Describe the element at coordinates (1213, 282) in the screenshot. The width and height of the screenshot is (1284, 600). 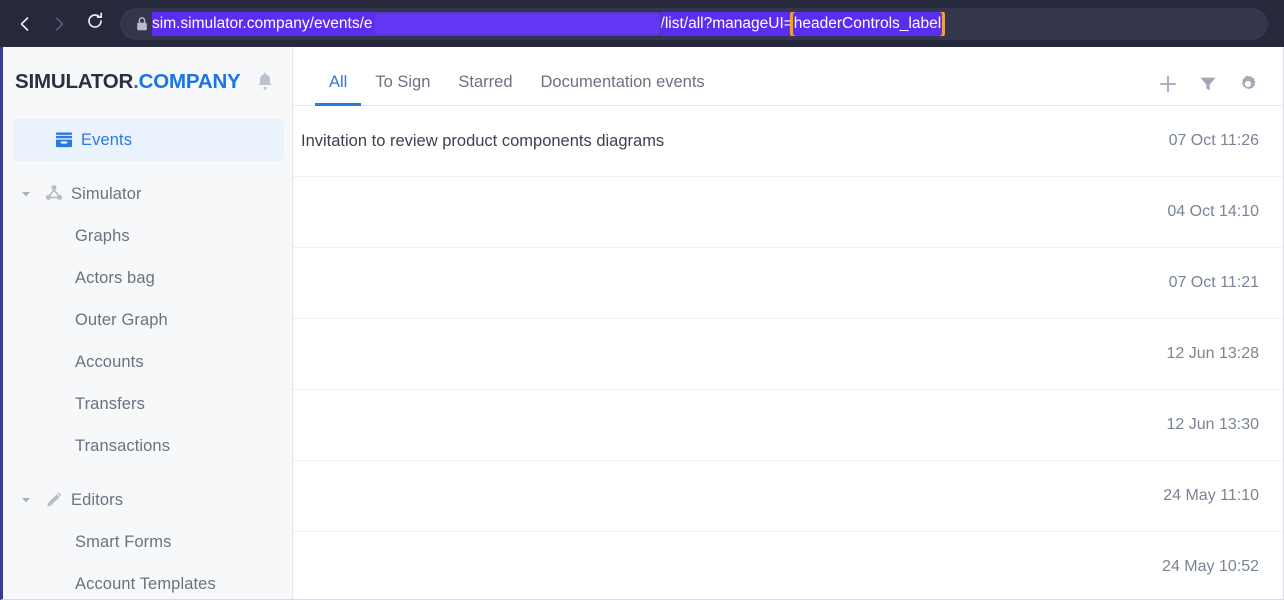
I see `event-date: 07 Oct 11:21` at that location.